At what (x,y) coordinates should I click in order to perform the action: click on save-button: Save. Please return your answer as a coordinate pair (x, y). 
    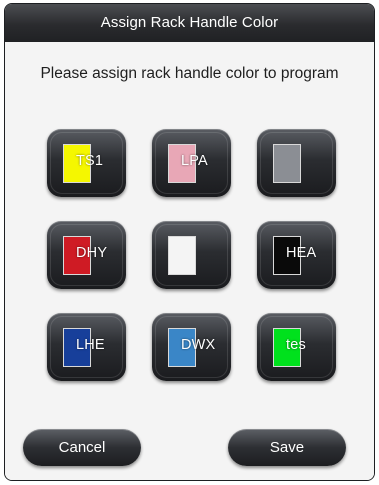
    Looking at the image, I should click on (287, 447).